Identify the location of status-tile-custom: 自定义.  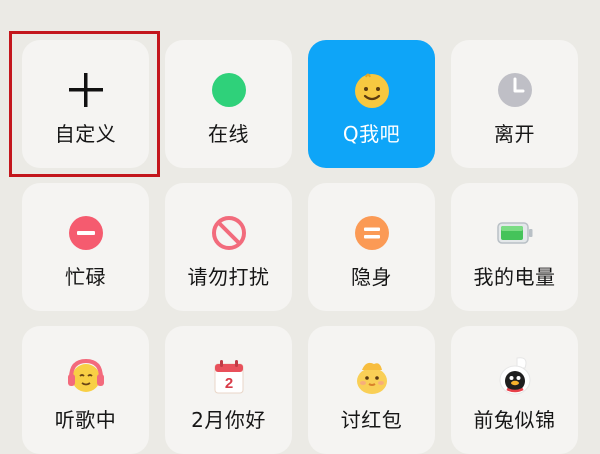
(85, 104).